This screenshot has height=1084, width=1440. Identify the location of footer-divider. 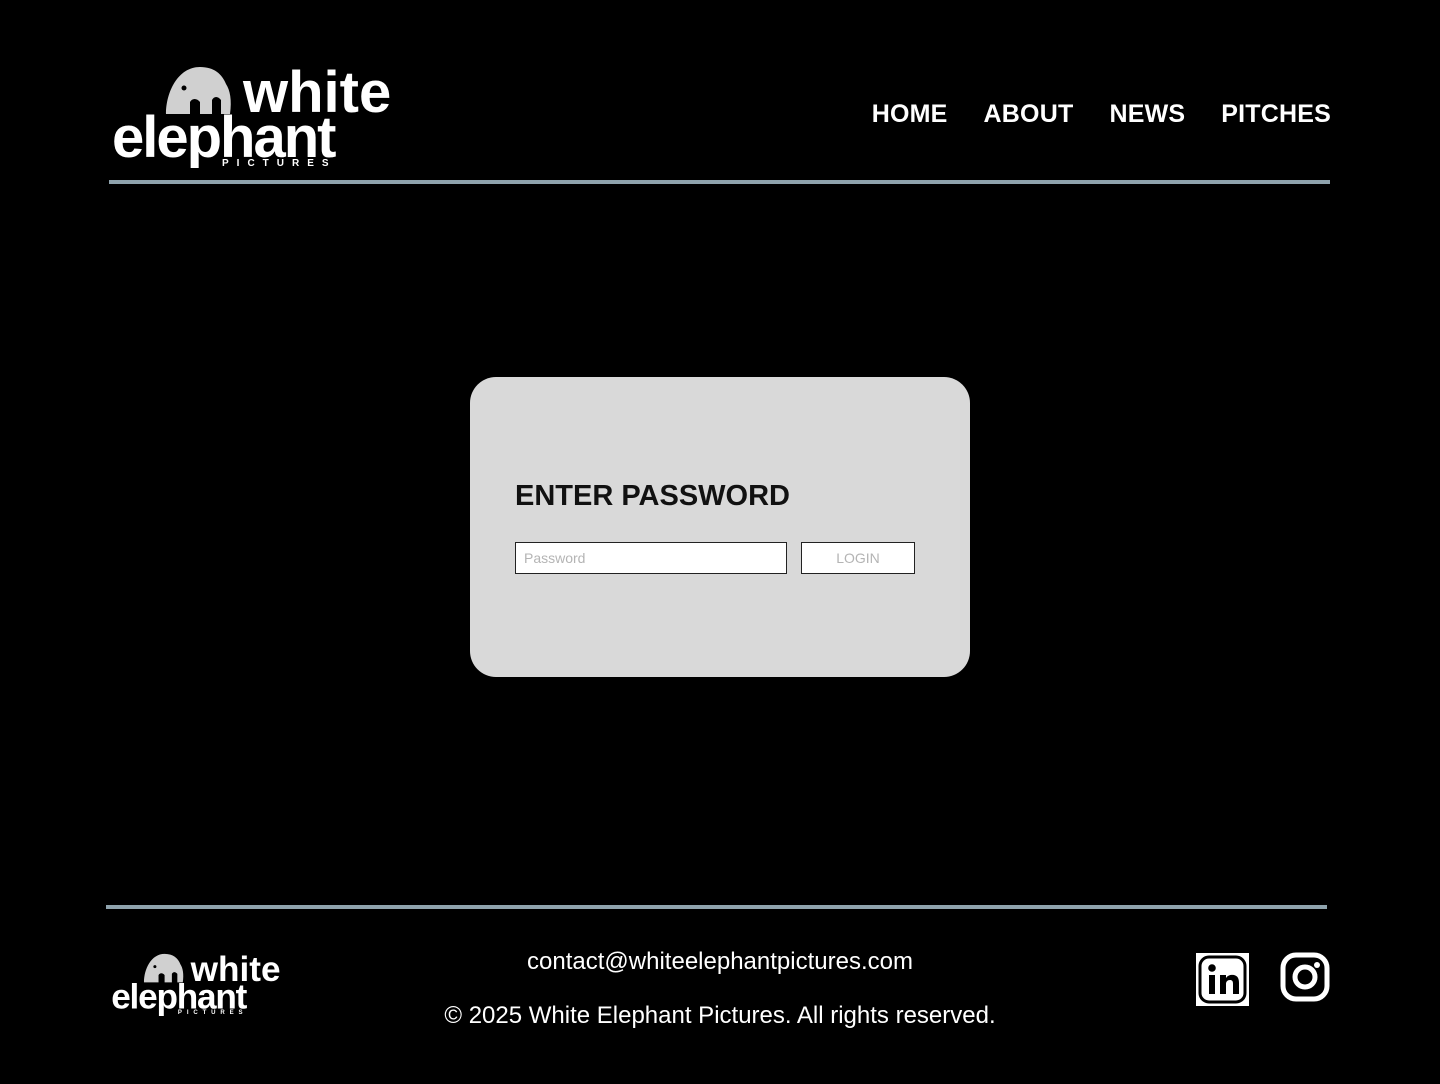
(716, 907).